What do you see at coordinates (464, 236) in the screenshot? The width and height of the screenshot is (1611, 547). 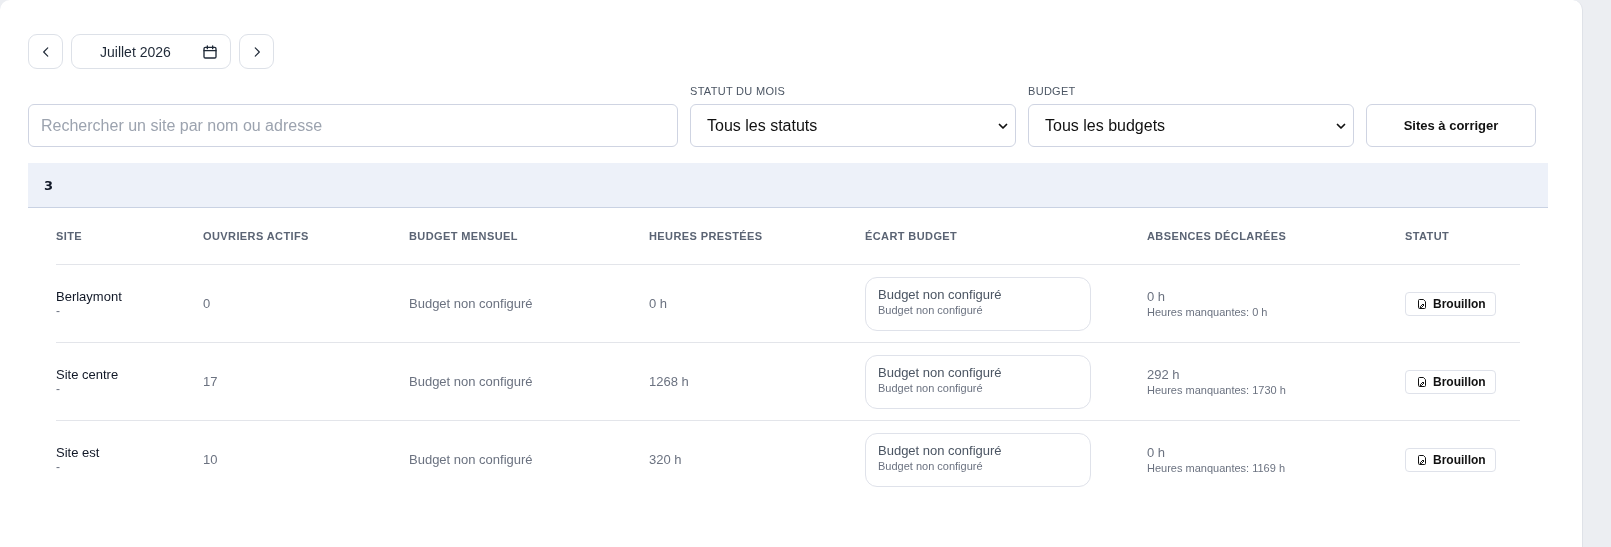 I see `column-header: BUDGET MENSUEL` at bounding box center [464, 236].